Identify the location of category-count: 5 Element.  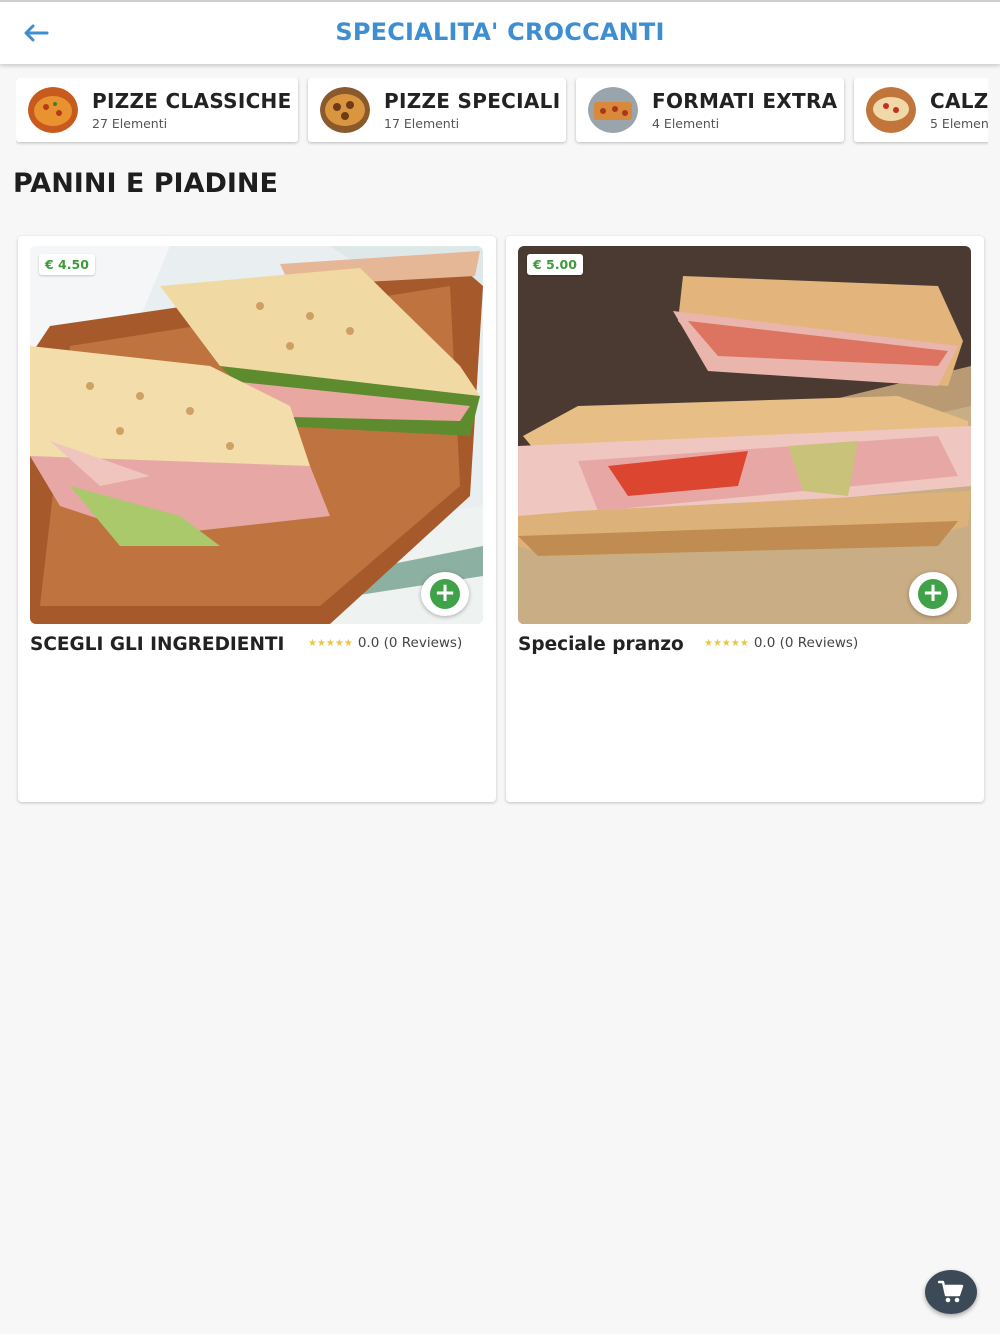
(959, 123).